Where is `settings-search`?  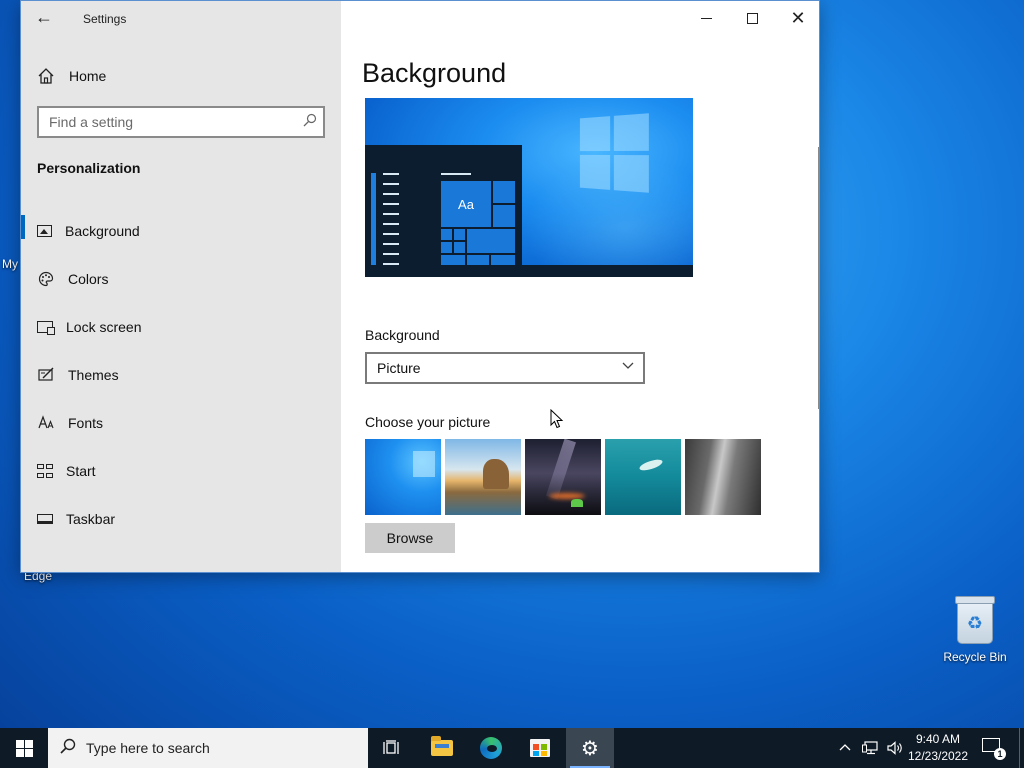
settings-search is located at coordinates (181, 122).